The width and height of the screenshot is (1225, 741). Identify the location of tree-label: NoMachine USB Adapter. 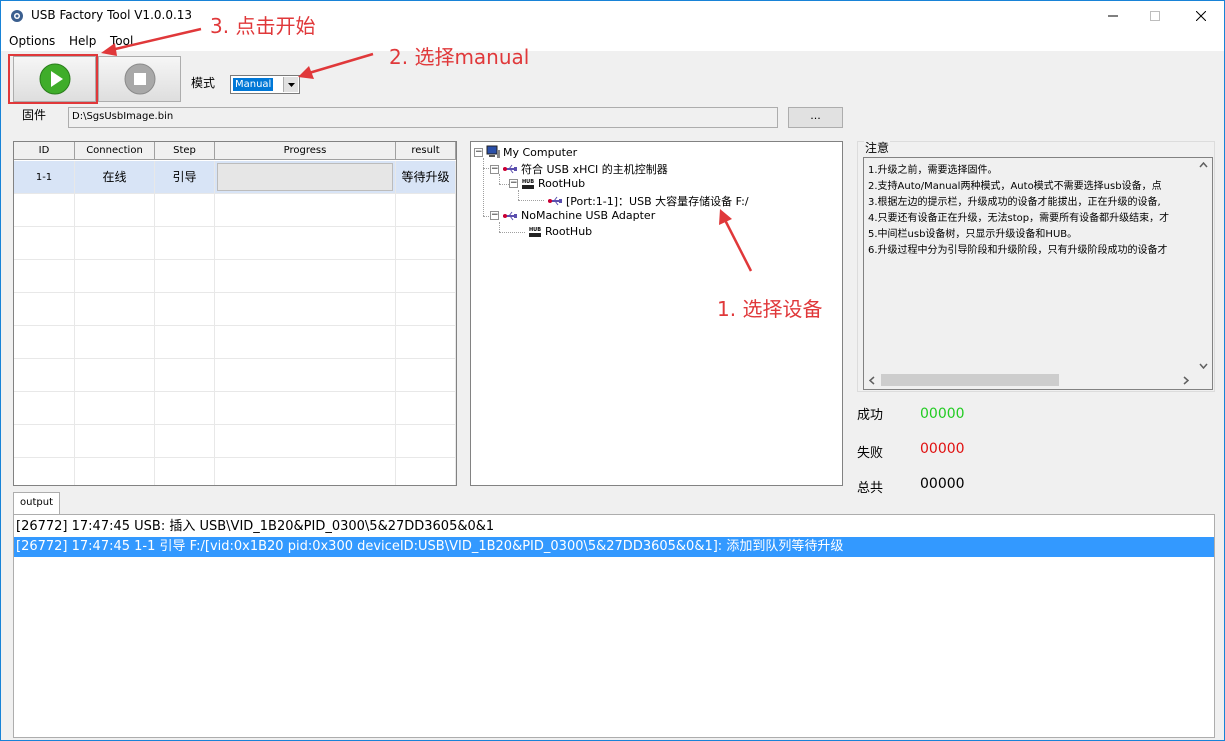
(588, 215).